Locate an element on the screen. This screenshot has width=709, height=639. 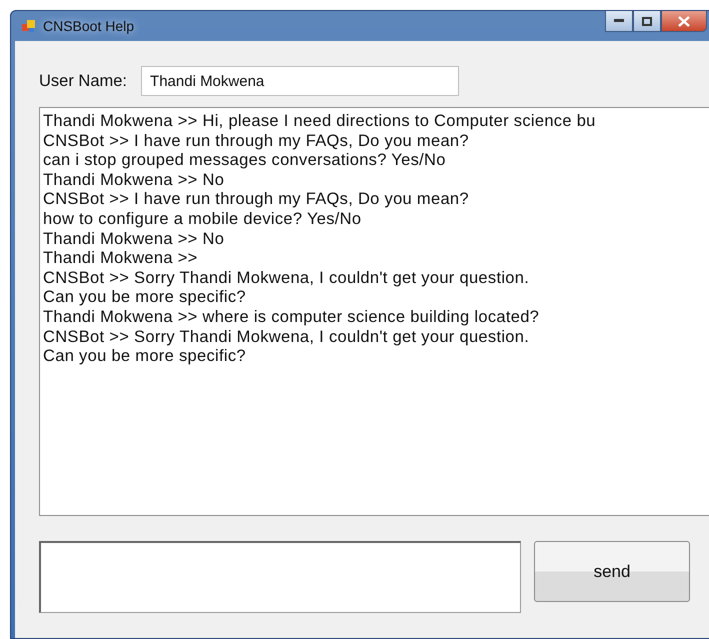
minimize-button is located at coordinates (619, 21).